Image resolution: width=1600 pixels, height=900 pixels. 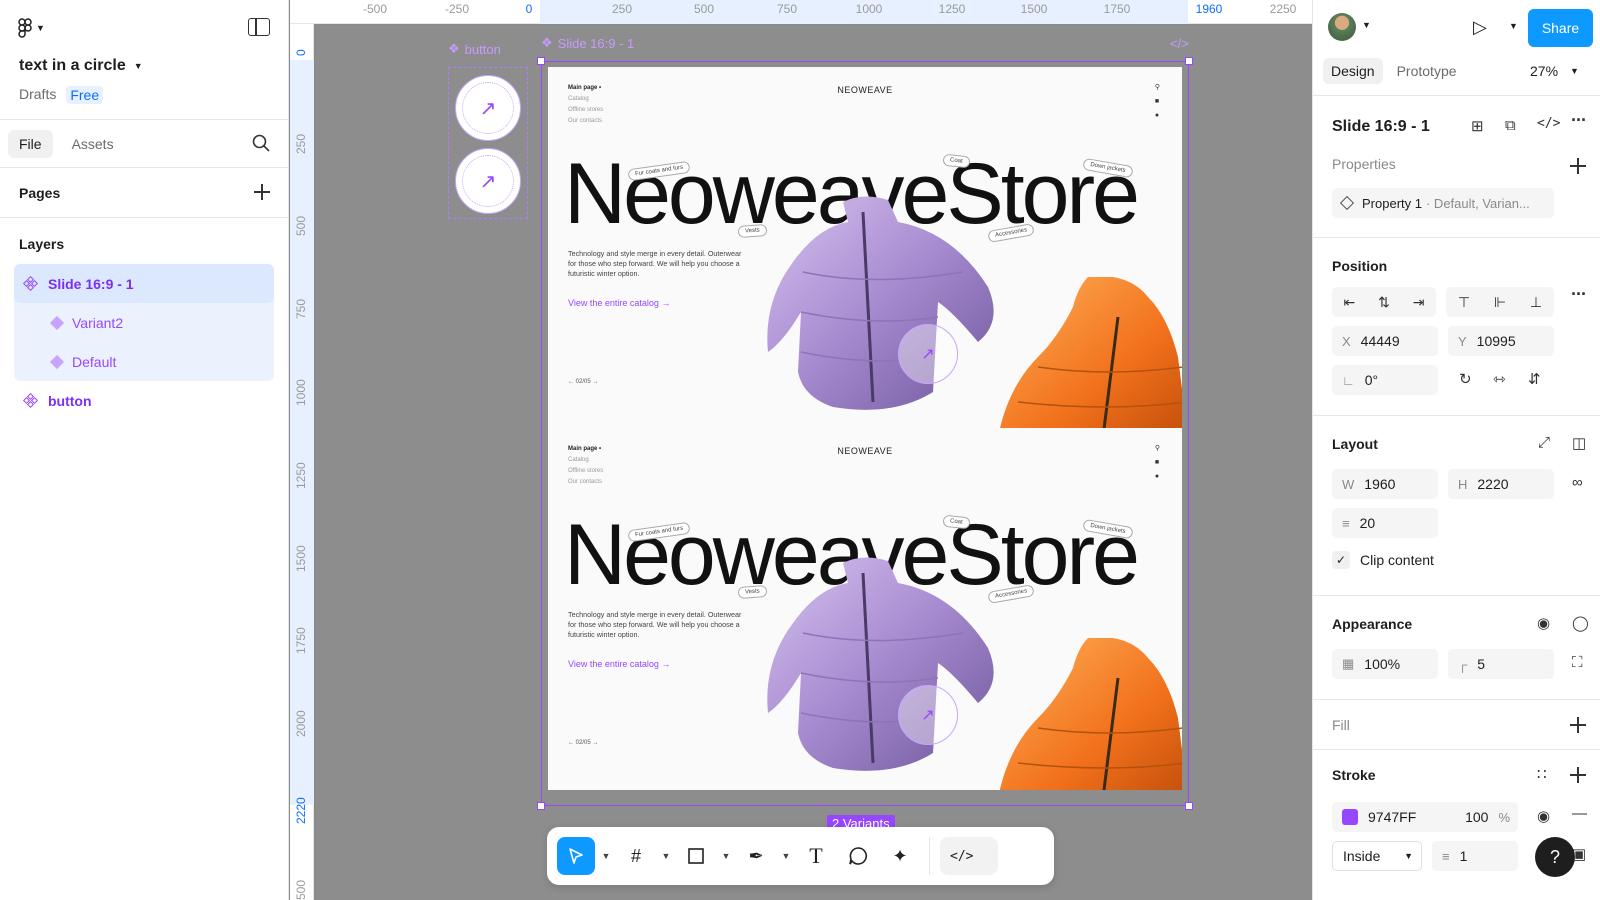 I want to click on blend-drop-icon: ◯, so click(x=1580, y=623).